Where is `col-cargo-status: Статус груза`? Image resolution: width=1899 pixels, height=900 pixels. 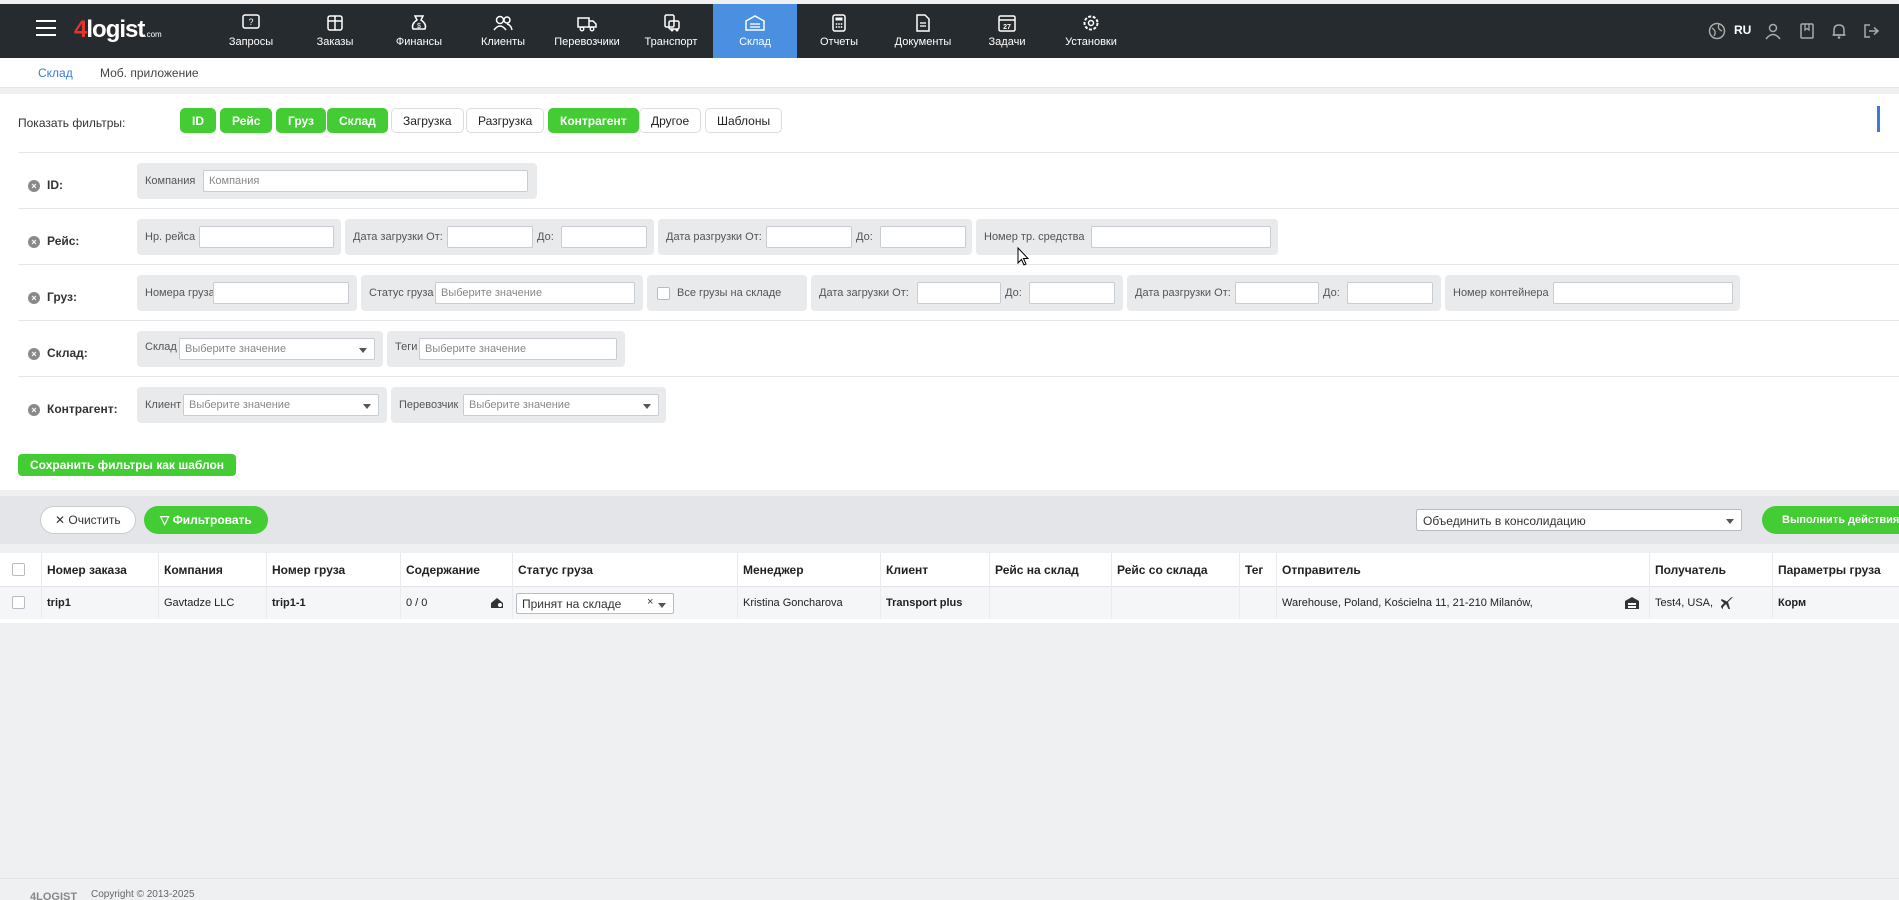
col-cargo-status: Статус груза is located at coordinates (625, 570).